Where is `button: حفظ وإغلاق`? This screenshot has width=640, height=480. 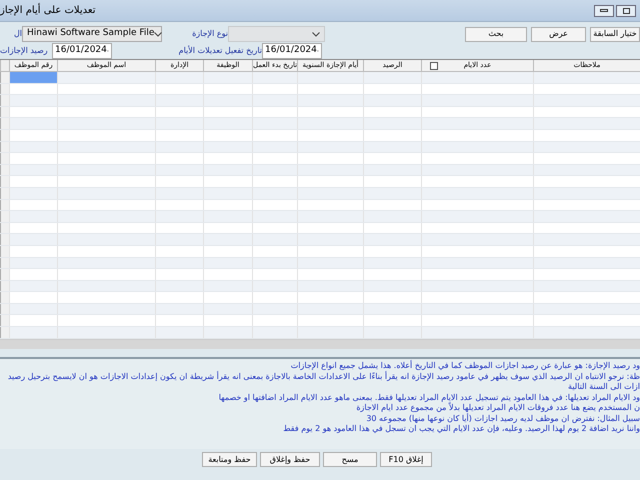
button: حفظ وإغلاق is located at coordinates (290, 459).